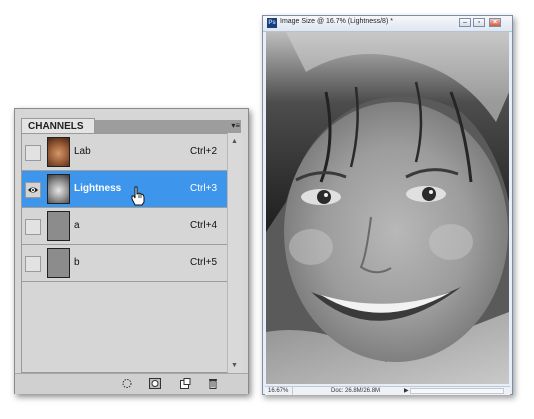 Image resolution: width=534 pixels, height=419 pixels. I want to click on channel-shortcut: Ctrl+5, so click(203, 262).